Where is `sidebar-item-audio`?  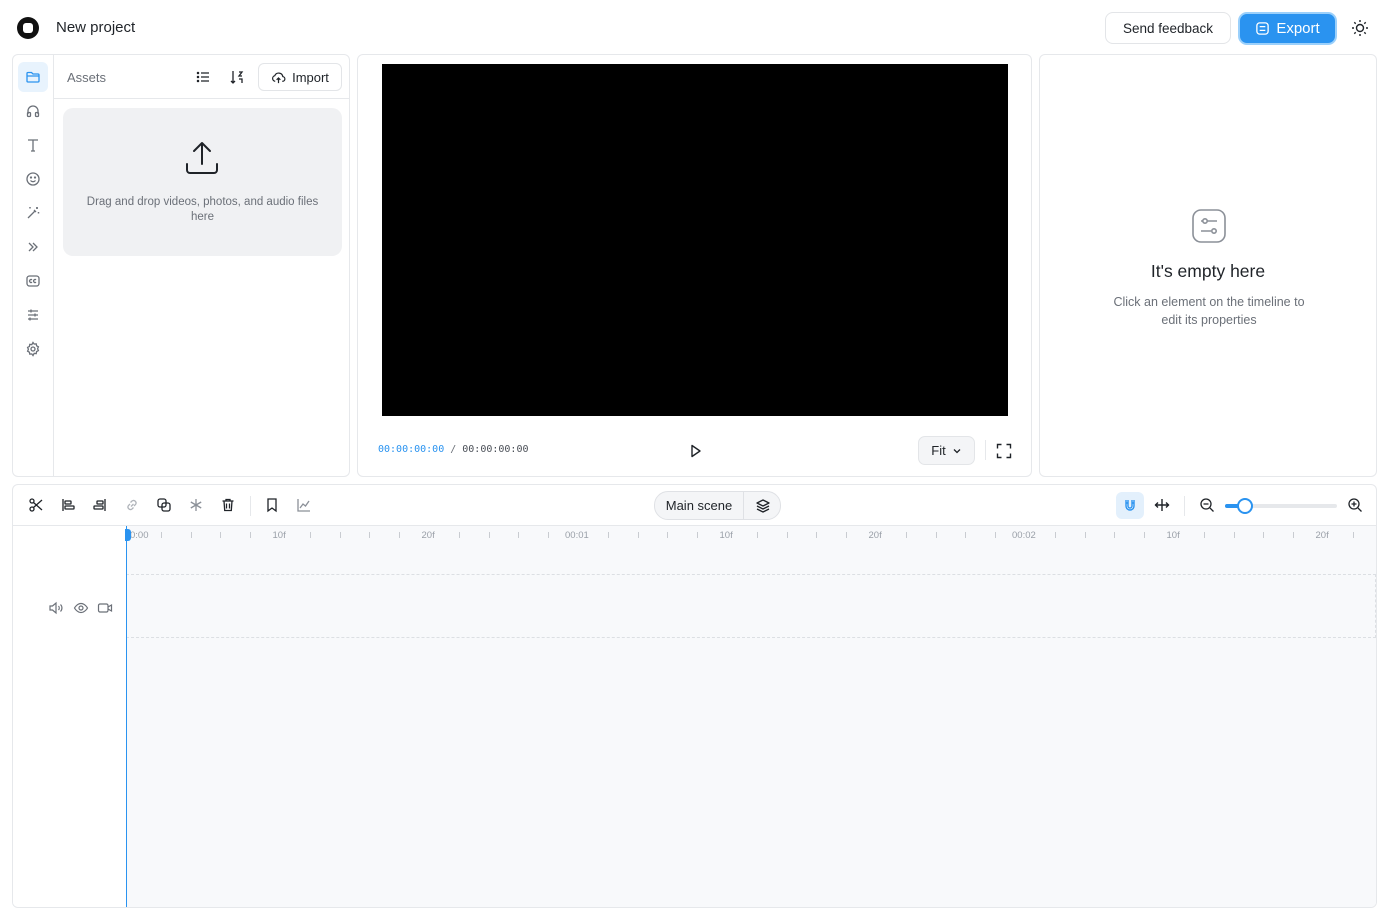
sidebar-item-audio is located at coordinates (33, 111).